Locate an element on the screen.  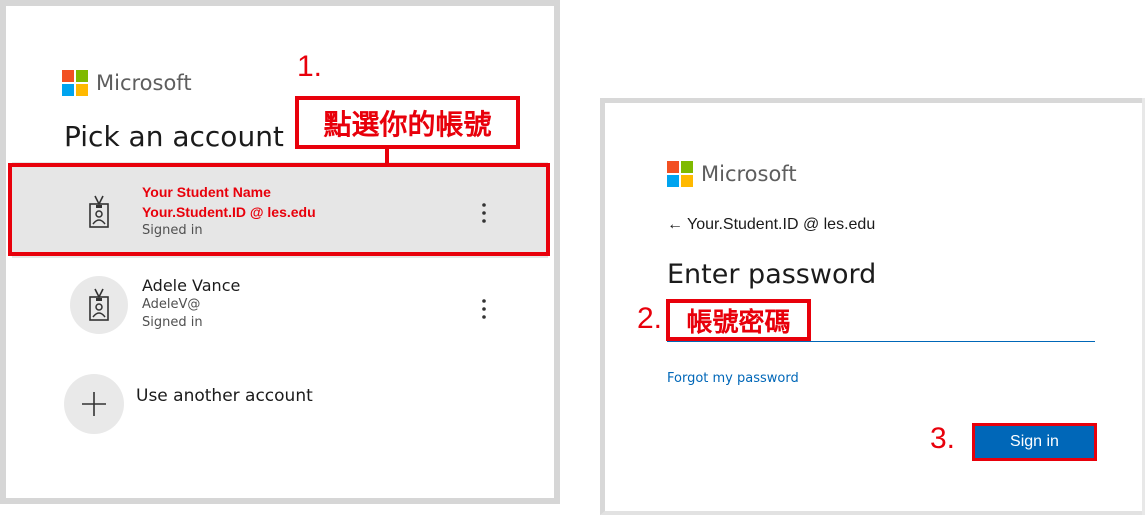
annotation-step1-text: 點選你的帳號 is located at coordinates (407, 124).